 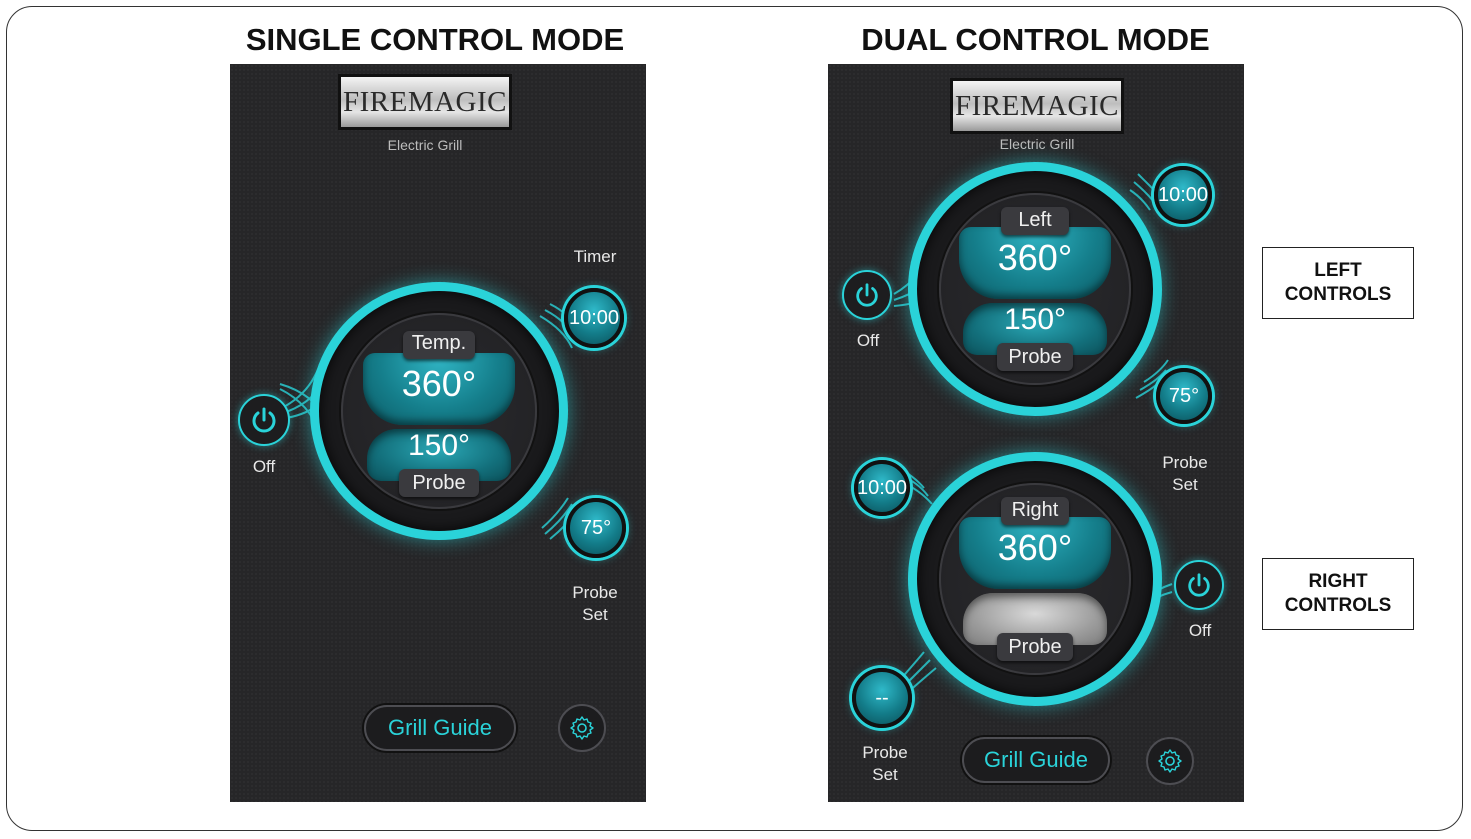 I want to click on timer-button: 10:00, so click(x=594, y=318).